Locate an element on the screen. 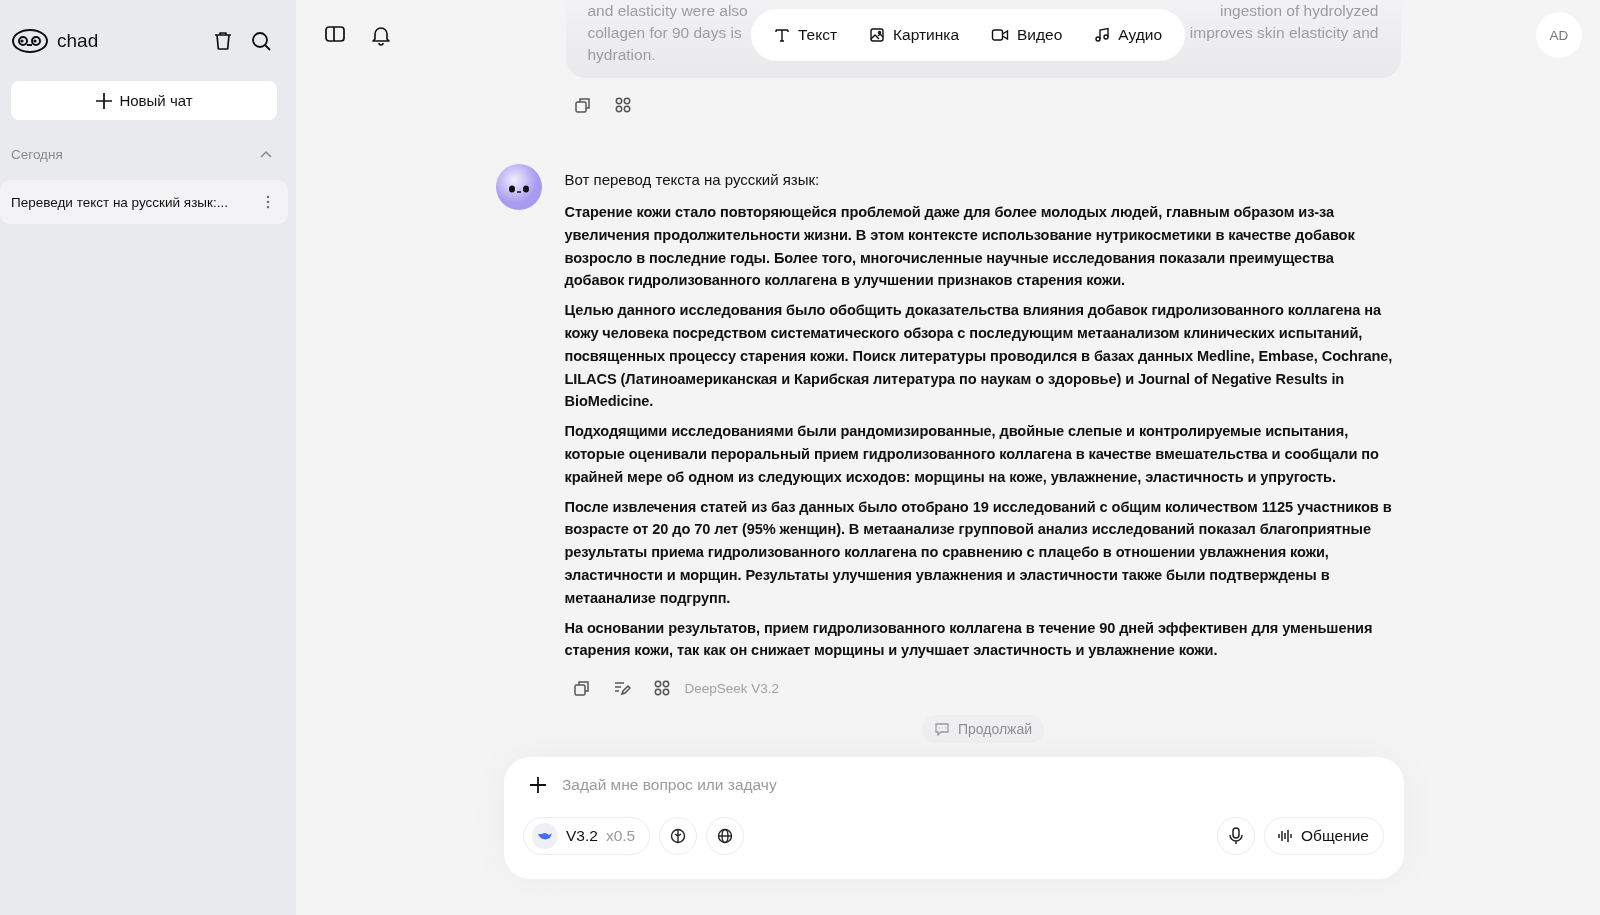 The image size is (1600, 915). text-icon is located at coordinates (782, 35).